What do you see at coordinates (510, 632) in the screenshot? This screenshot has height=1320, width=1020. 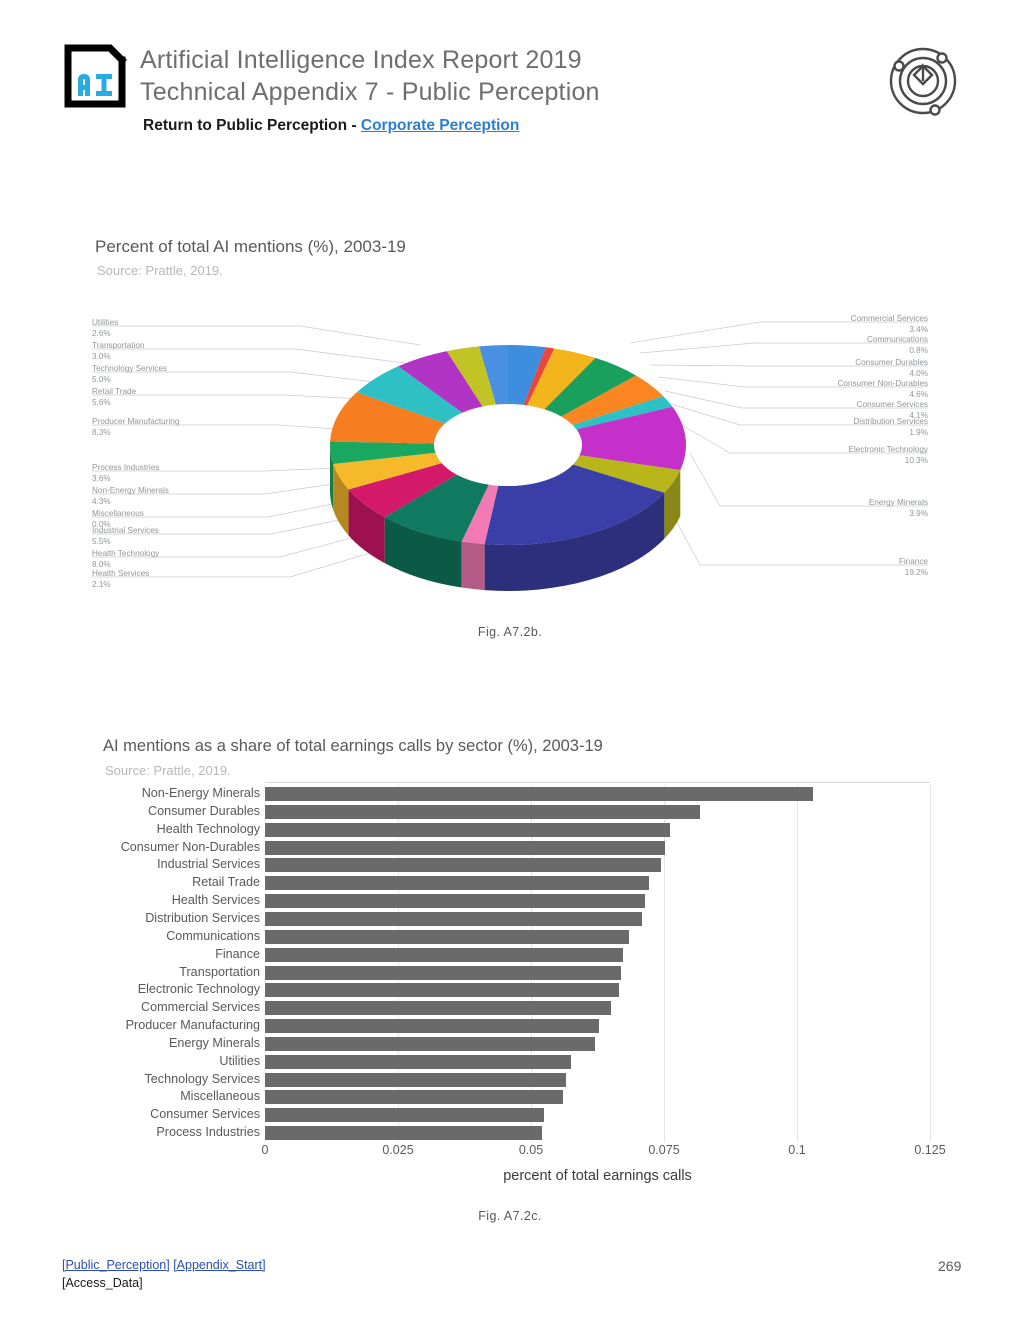 I see `figure1-caption: Fig. A7.2b.` at bounding box center [510, 632].